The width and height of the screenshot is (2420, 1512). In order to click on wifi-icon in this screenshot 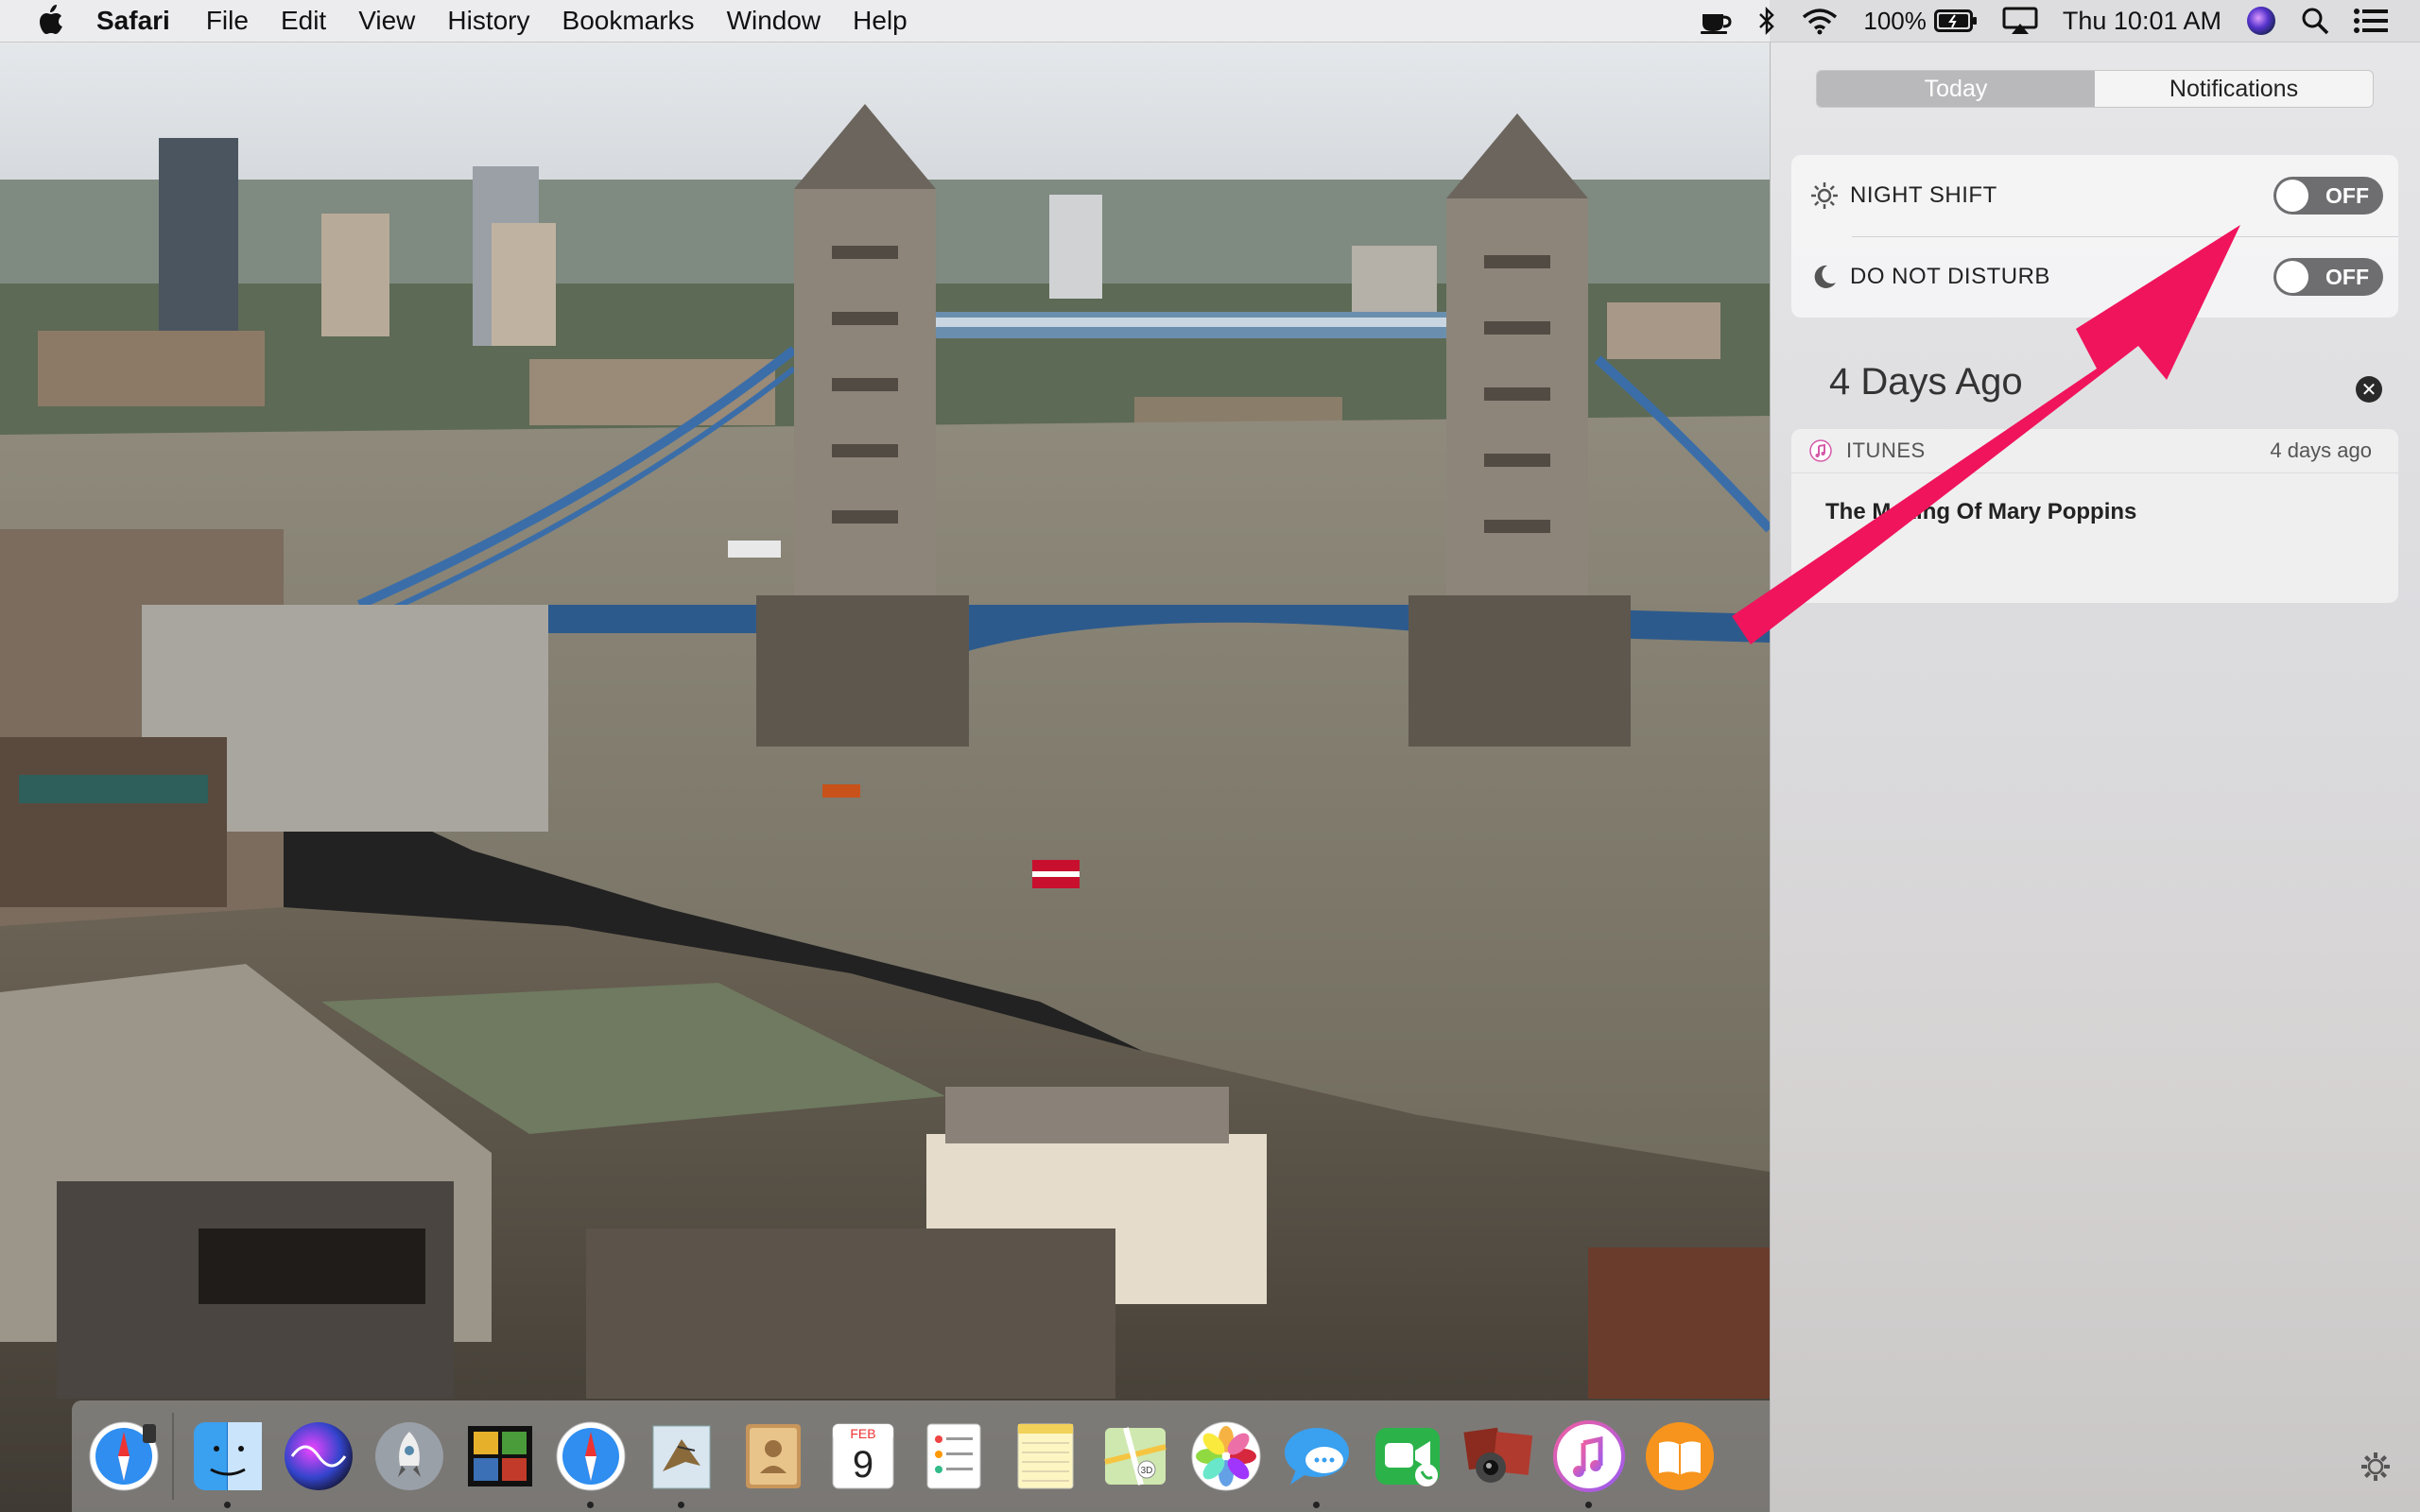, I will do `click(1820, 21)`.